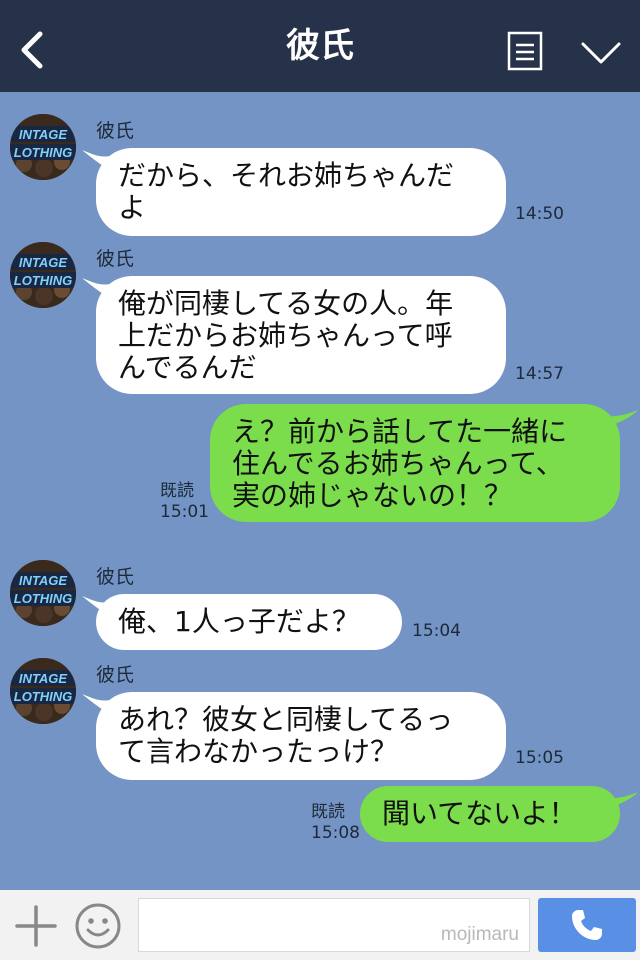  I want to click on list-icon, so click(525, 51).